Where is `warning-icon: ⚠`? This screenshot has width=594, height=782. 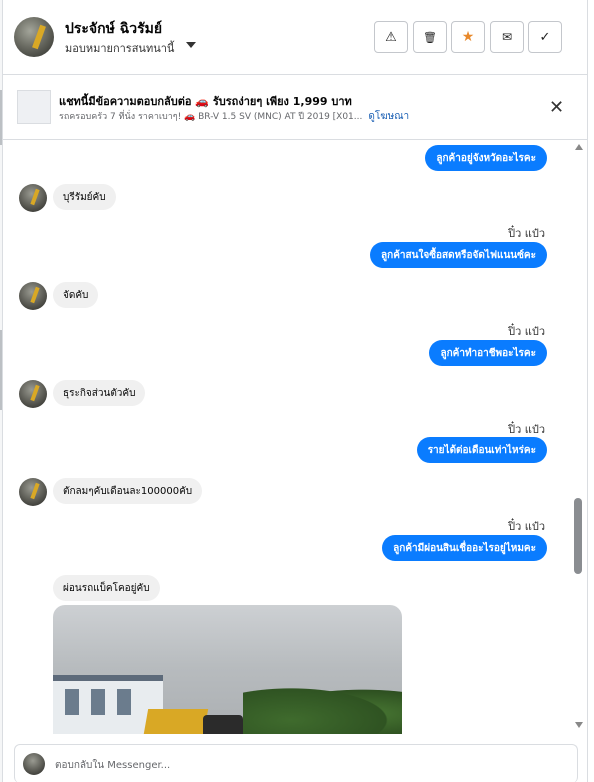
warning-icon: ⚠ is located at coordinates (391, 37).